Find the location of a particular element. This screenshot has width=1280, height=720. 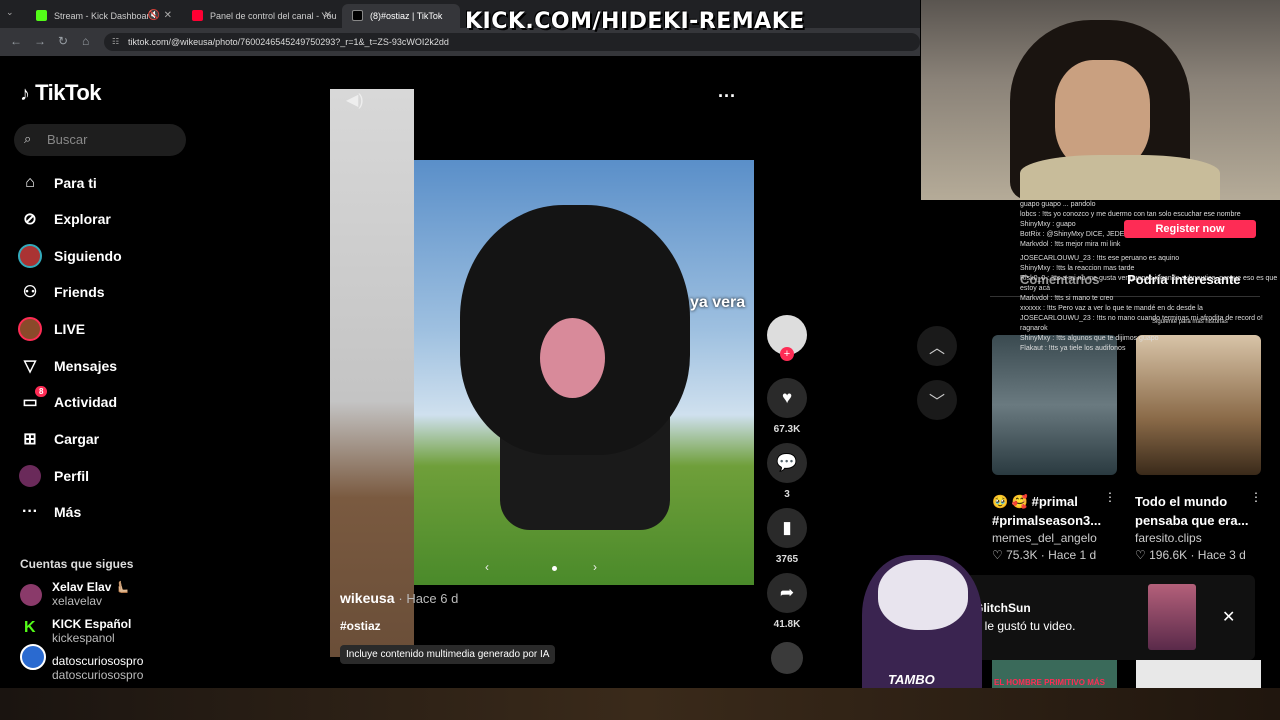

browser-tab-kick: Stream - Kick Dashboard 🔇 ✕ is located at coordinates (102, 16).